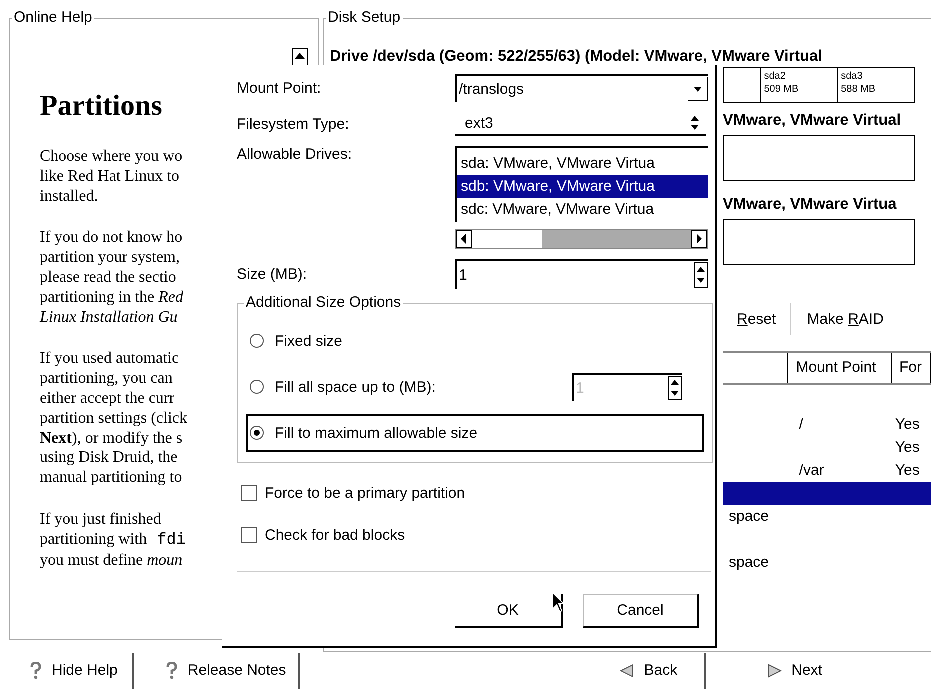 This screenshot has height=691, width=931. Describe the element at coordinates (324, 303) in the screenshot. I see `group-title: Additional Size Options` at that location.